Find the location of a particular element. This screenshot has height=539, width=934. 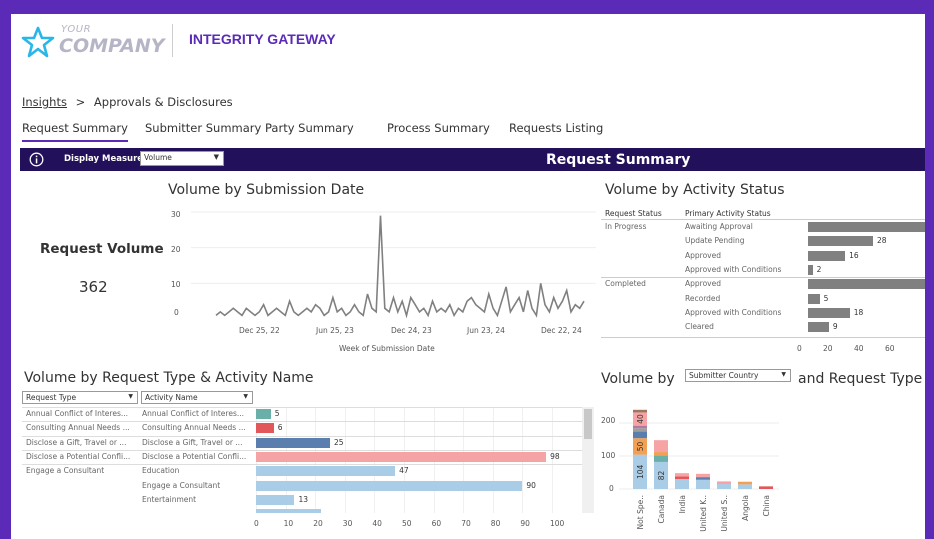

activity-name-label: Education is located at coordinates (161, 471).